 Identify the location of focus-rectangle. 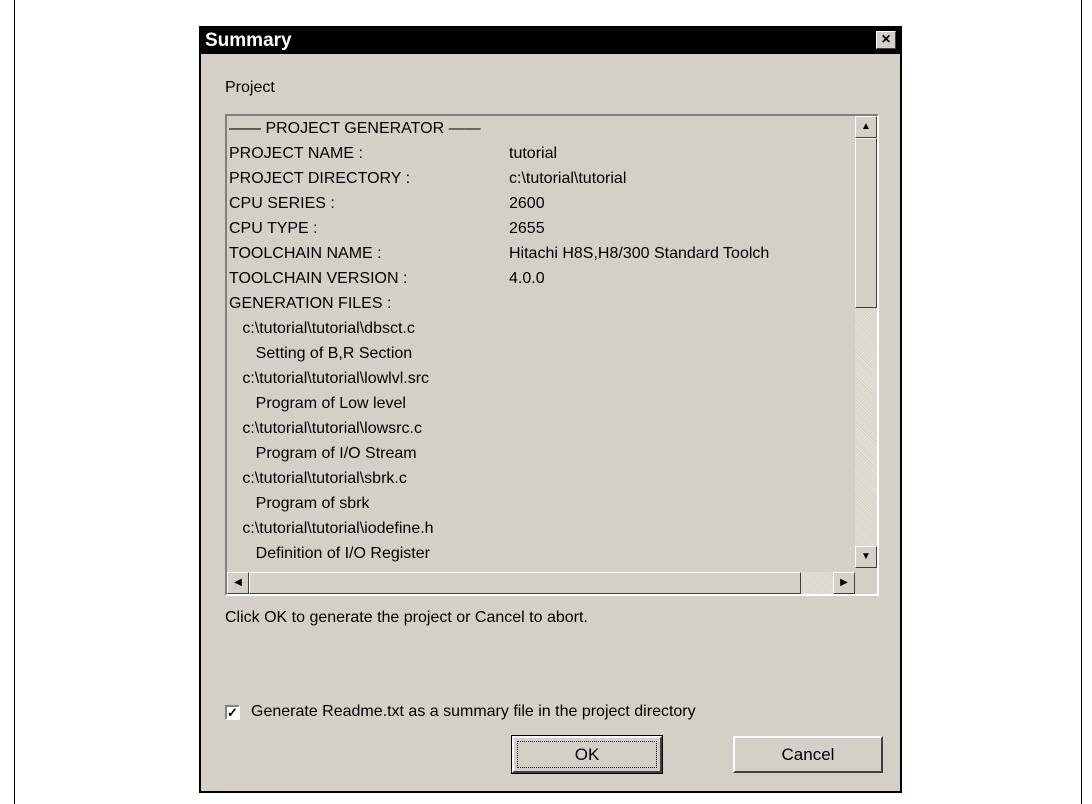
(587, 754).